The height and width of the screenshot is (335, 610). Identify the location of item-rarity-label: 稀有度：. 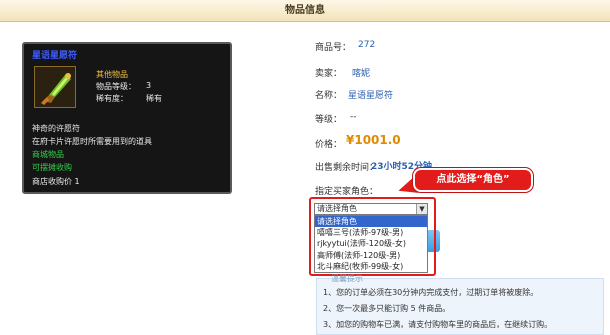
(112, 98).